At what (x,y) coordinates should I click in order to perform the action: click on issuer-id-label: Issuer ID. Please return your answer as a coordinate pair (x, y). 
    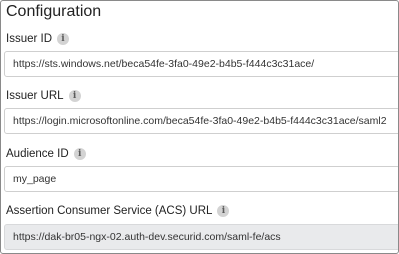
    Looking at the image, I should click on (29, 39).